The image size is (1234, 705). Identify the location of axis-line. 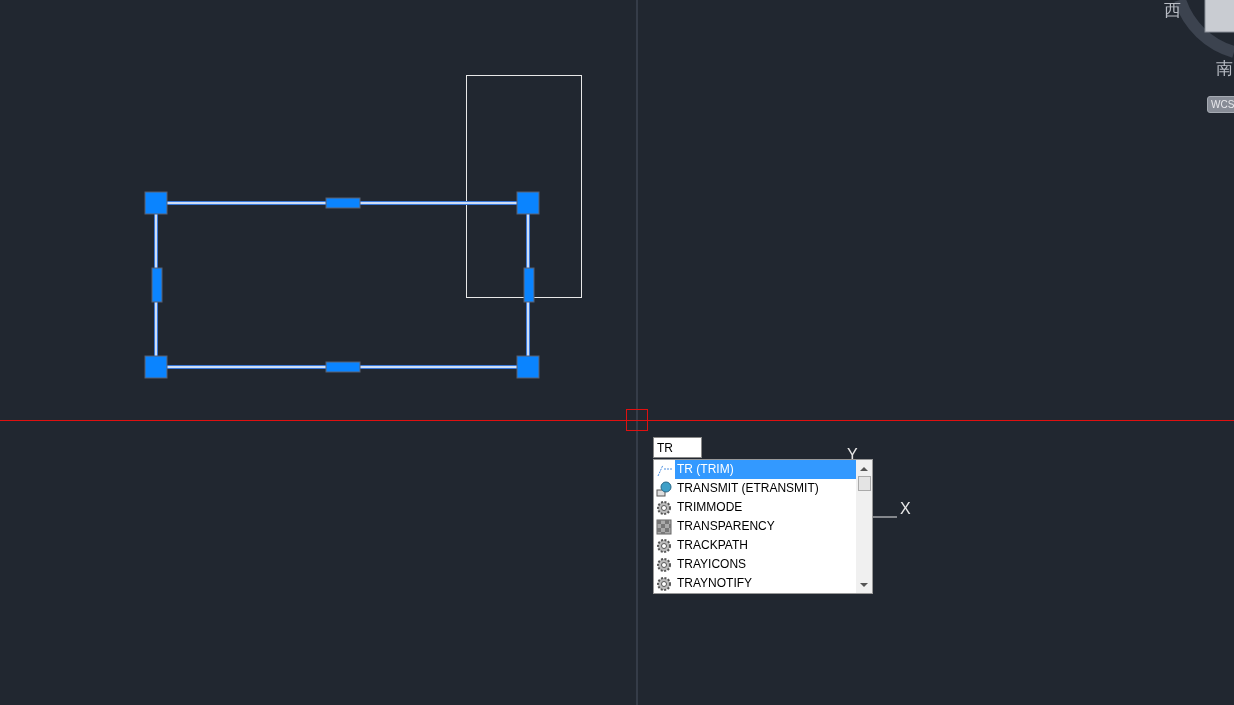
(885, 517).